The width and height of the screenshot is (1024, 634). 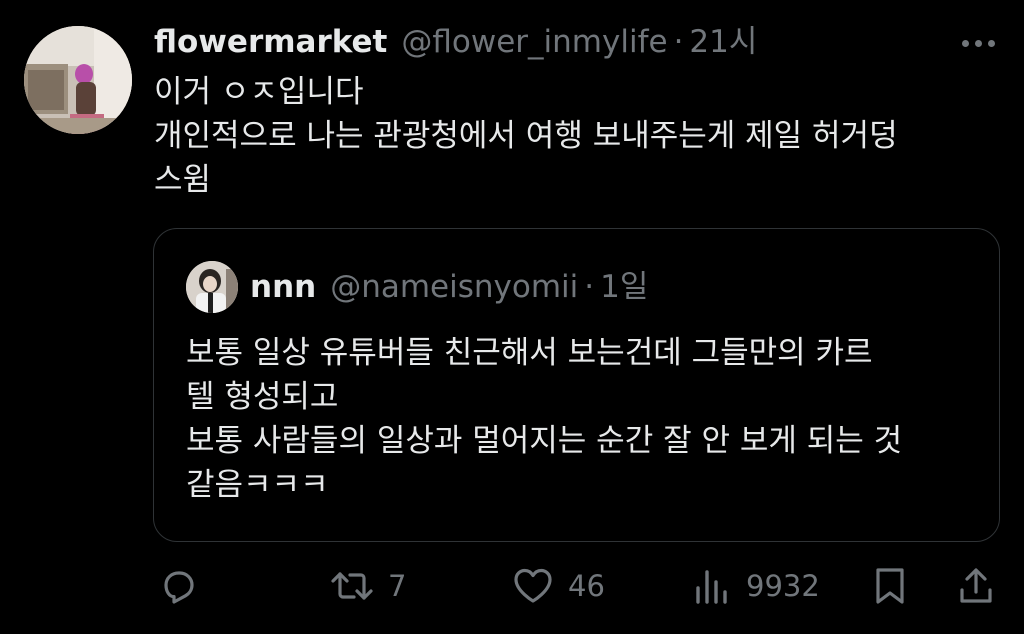 What do you see at coordinates (397, 586) in the screenshot?
I see `retweet-count: 7` at bounding box center [397, 586].